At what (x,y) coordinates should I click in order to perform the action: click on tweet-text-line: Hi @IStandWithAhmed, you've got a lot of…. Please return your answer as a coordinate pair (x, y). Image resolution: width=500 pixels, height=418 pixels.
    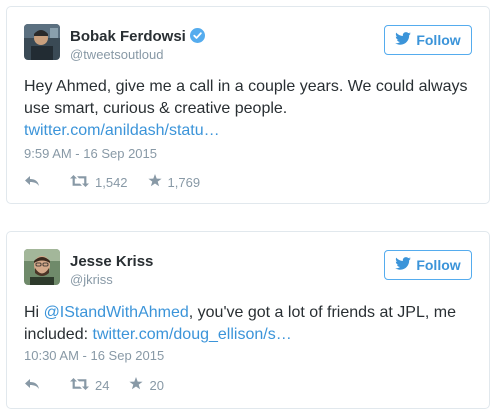
    Looking at the image, I should click on (248, 313).